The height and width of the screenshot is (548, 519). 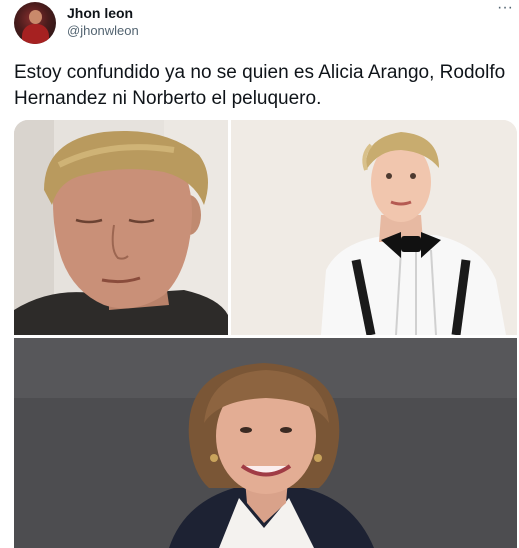 I want to click on author-avatar, so click(x=35, y=23).